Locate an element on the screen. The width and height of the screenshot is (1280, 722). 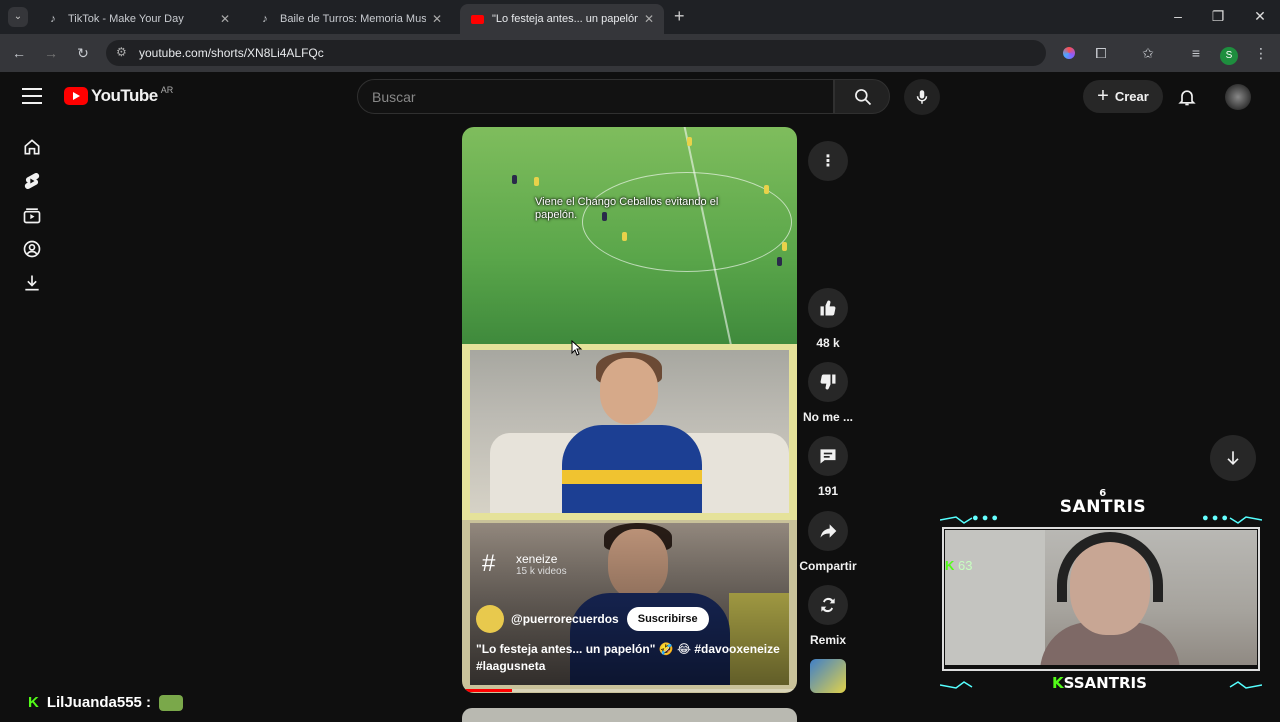
you-icon is located at coordinates (32, 249).